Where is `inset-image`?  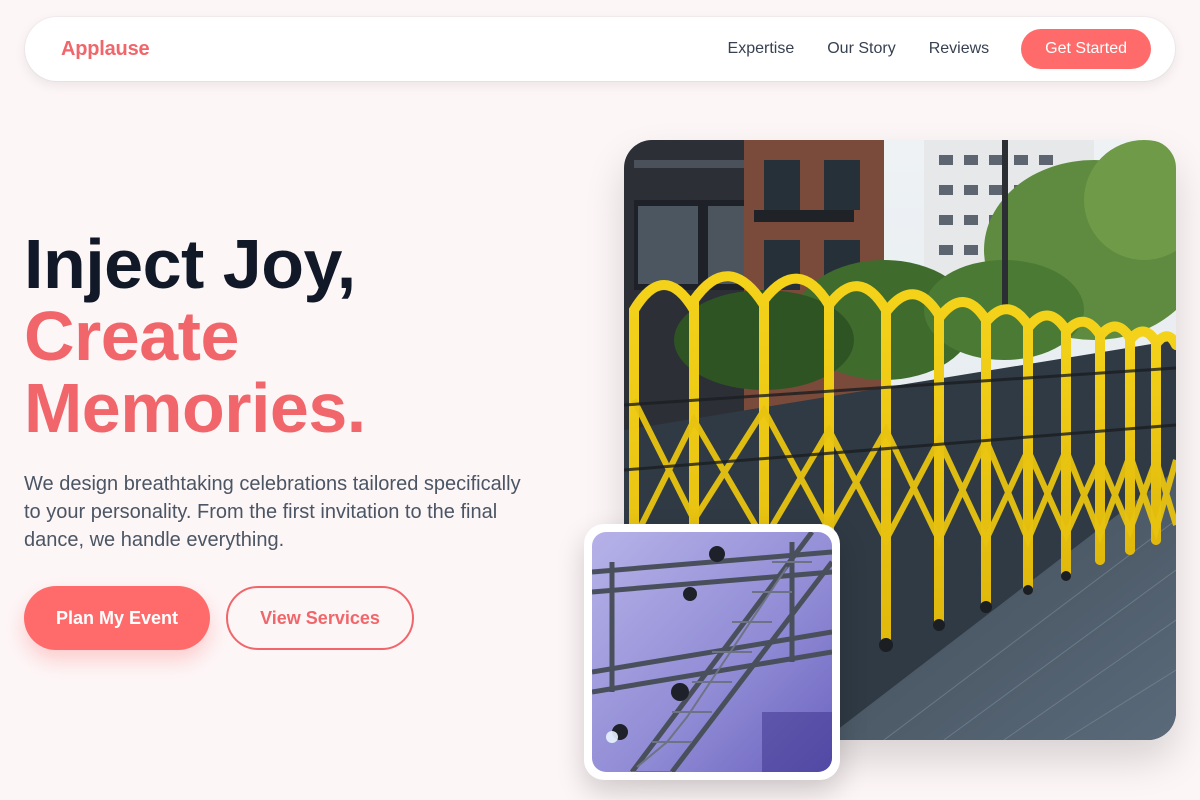
inset-image is located at coordinates (712, 652).